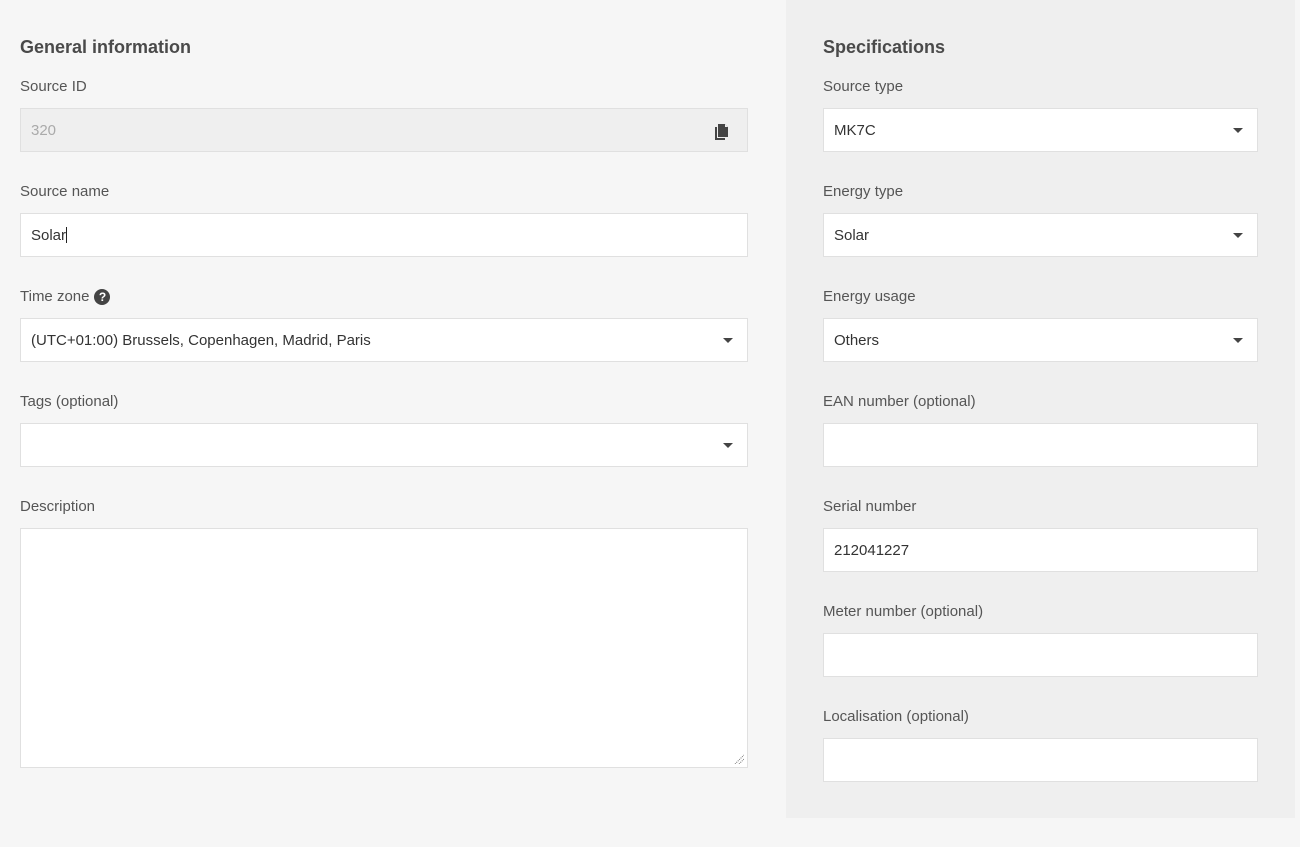  Describe the element at coordinates (58, 506) in the screenshot. I see `description-label: Description` at that location.